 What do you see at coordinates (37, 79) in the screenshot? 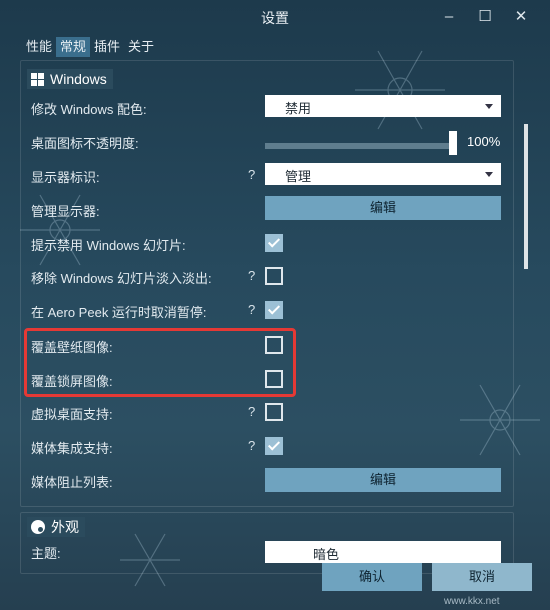
I see `windows-logo-icon` at bounding box center [37, 79].